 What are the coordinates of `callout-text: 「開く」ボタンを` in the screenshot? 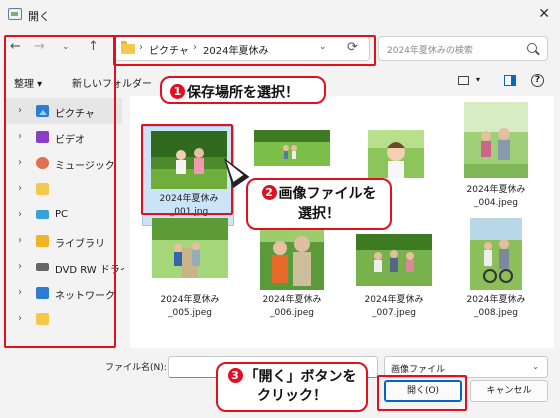 It's located at (300, 377).